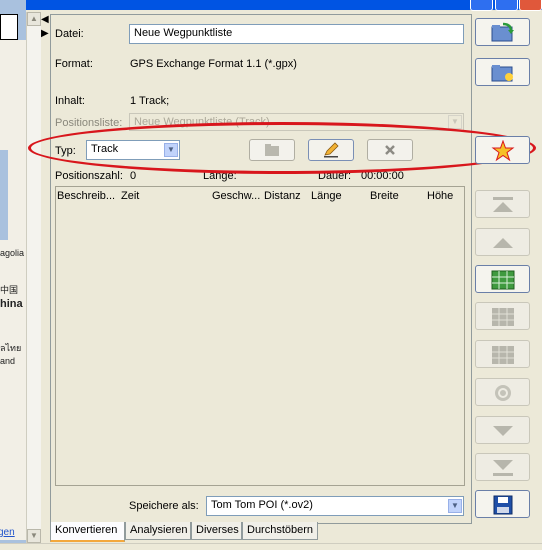 Image resolution: width=542 pixels, height=550 pixels. I want to click on refresh-button, so click(502, 392).